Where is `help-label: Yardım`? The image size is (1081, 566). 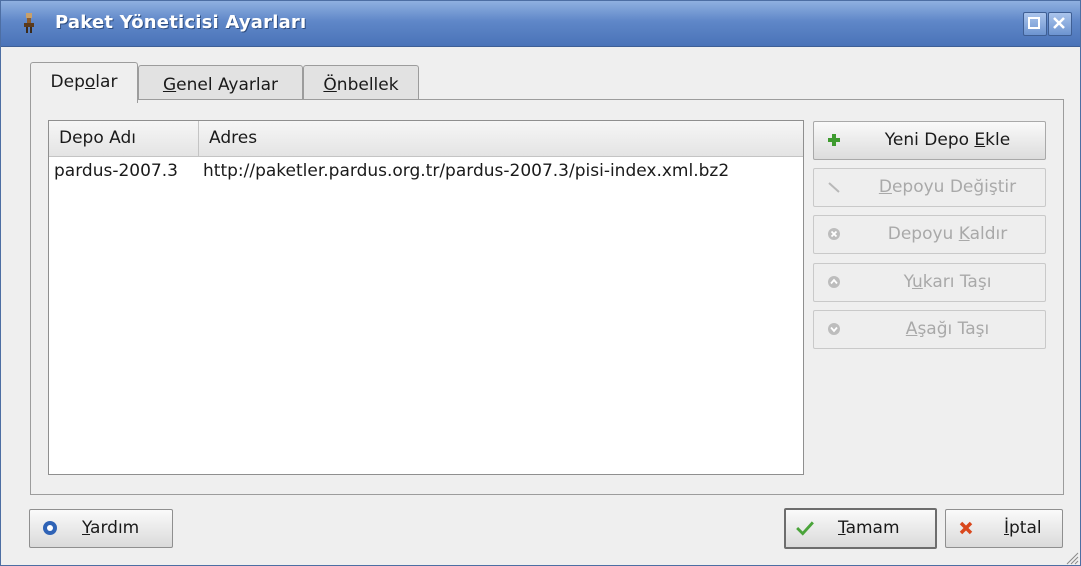
help-label: Yardım is located at coordinates (110, 528).